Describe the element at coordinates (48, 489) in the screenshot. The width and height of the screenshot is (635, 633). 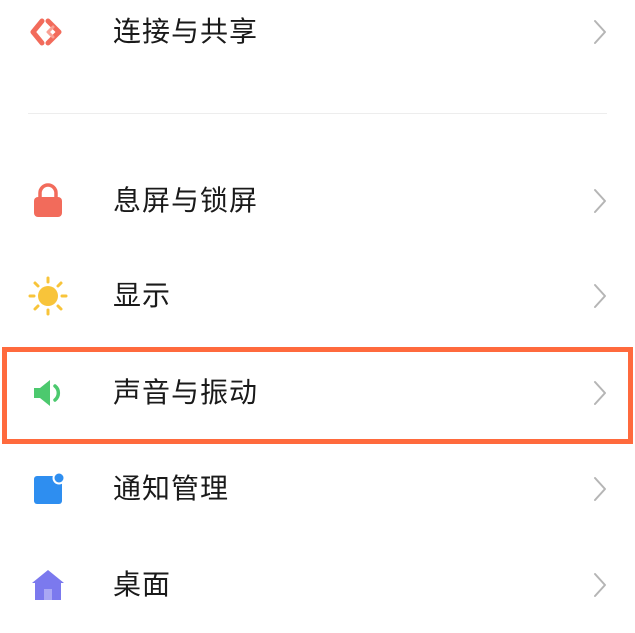
I see `notification-icon` at that location.